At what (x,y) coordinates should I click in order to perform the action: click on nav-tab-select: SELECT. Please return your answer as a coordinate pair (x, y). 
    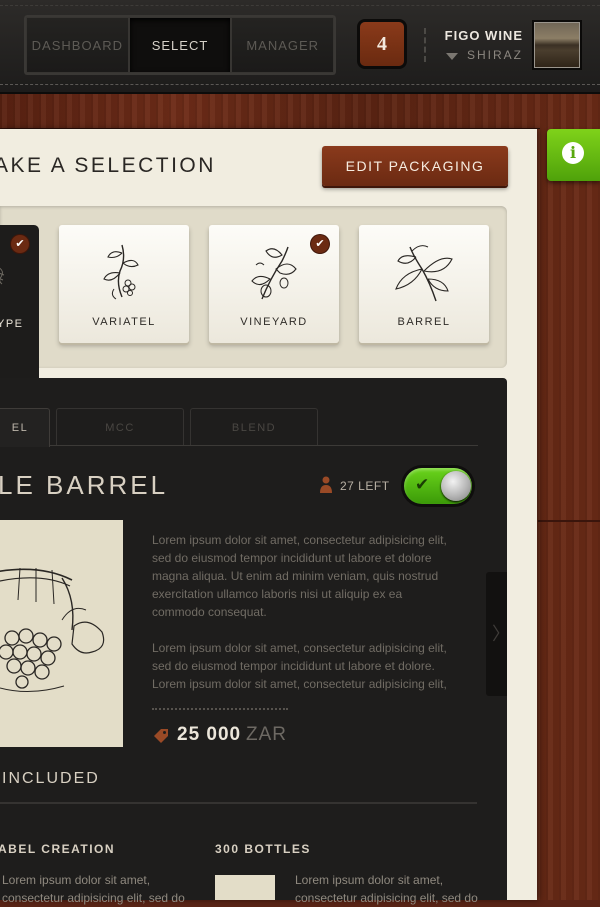
    Looking at the image, I should click on (180, 45).